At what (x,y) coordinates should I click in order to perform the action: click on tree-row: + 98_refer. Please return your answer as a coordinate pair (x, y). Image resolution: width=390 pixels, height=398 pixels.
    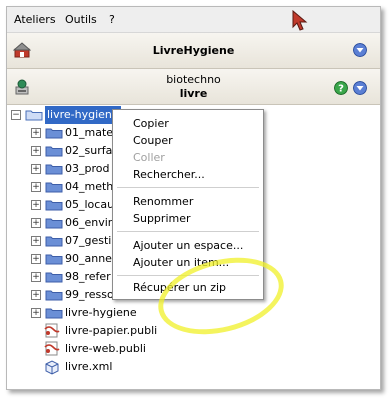
    Looking at the image, I should click on (67, 277).